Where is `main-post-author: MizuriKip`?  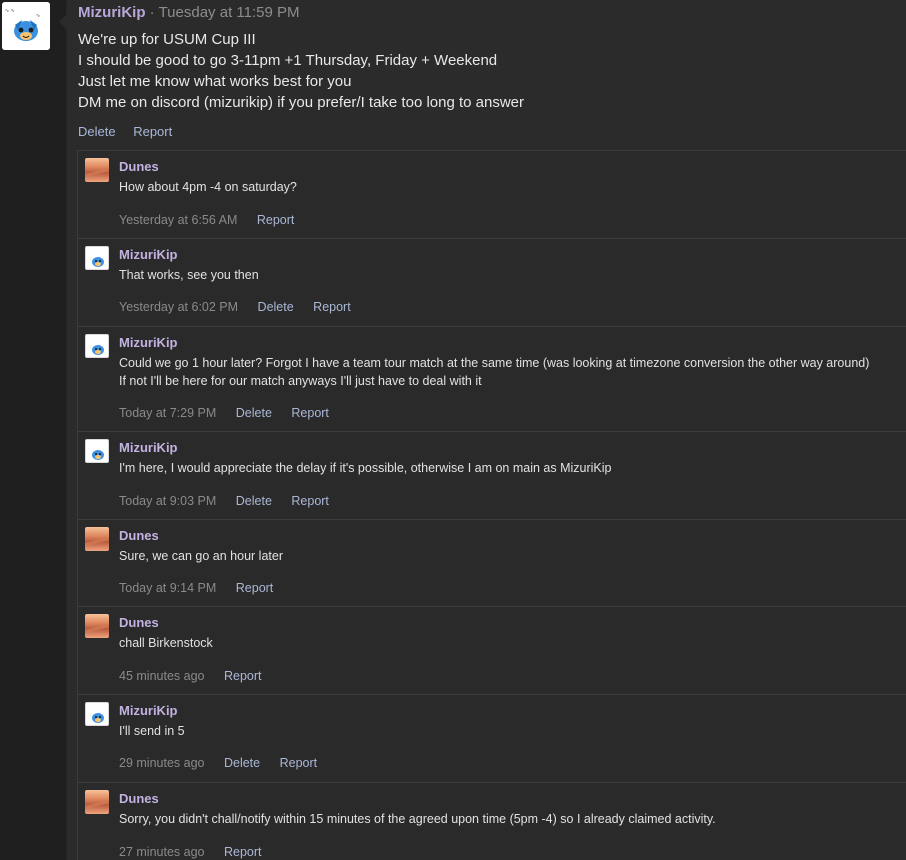
main-post-author: MizuriKip is located at coordinates (112, 12).